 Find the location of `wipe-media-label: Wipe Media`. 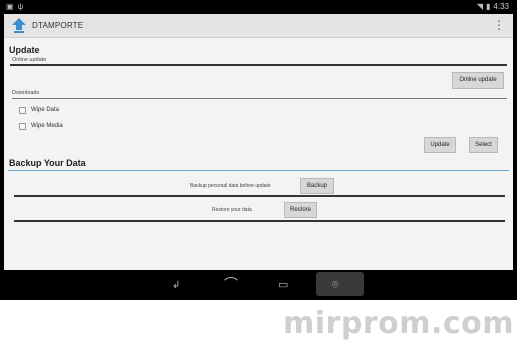

wipe-media-label: Wipe Media is located at coordinates (47, 126).